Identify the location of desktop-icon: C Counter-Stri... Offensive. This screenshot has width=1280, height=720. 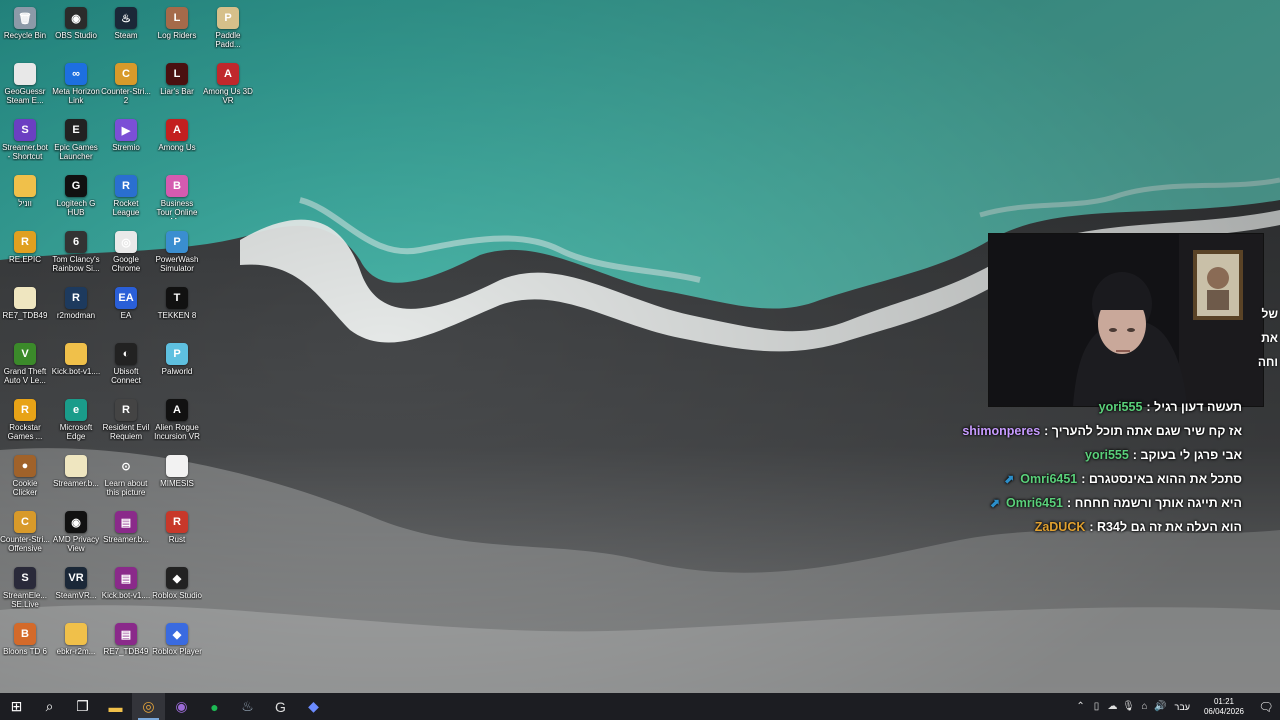
(25, 534).